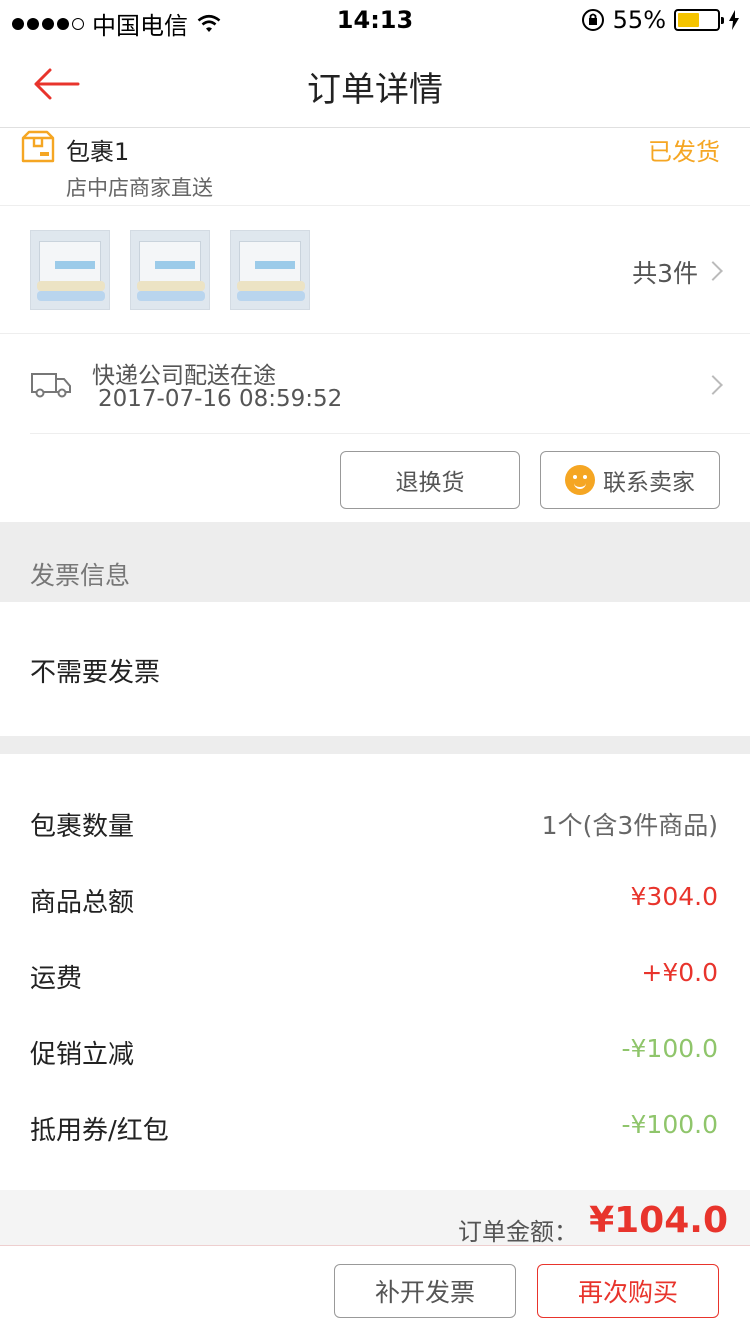 The height and width of the screenshot is (1334, 750). I want to click on reissue-invoice-label: 补开发票, so click(424, 1292).